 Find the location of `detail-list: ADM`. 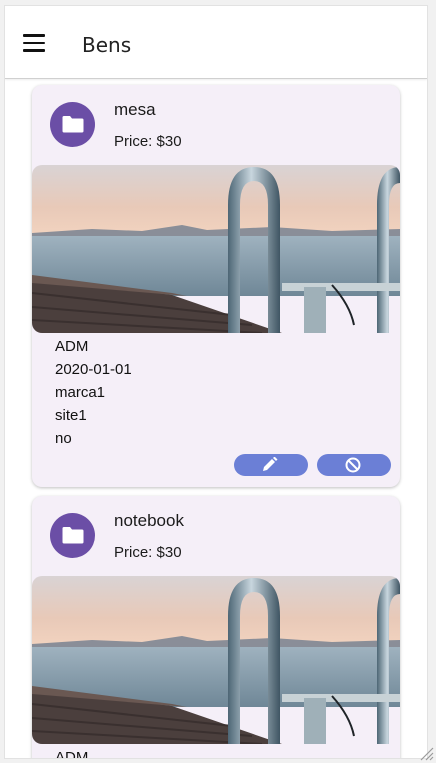

detail-list: ADM is located at coordinates (71, 752).